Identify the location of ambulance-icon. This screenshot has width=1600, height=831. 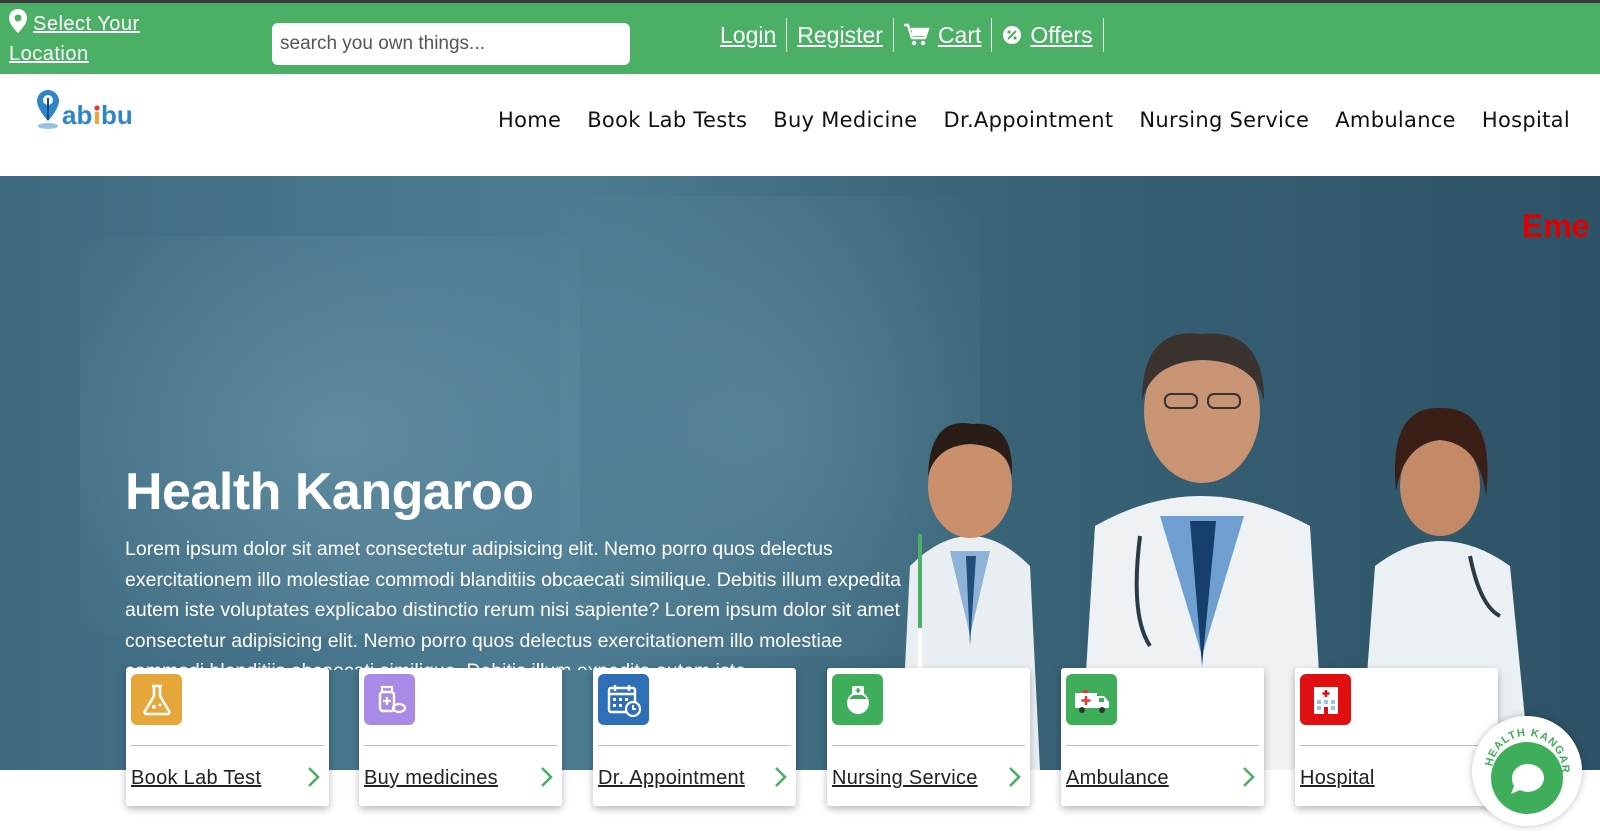
(1091, 699).